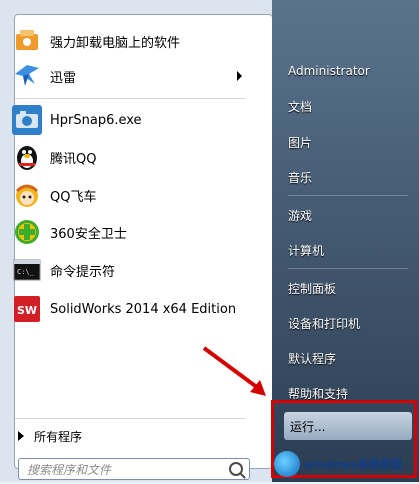  I want to click on program-label: 腾讯QQ, so click(73, 159).